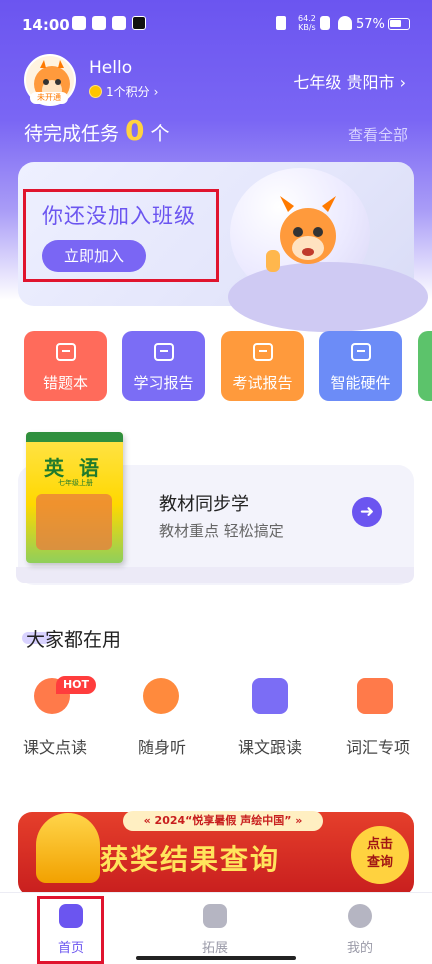  What do you see at coordinates (301, 234) in the screenshot?
I see `deer-mascot-icon` at bounding box center [301, 234].